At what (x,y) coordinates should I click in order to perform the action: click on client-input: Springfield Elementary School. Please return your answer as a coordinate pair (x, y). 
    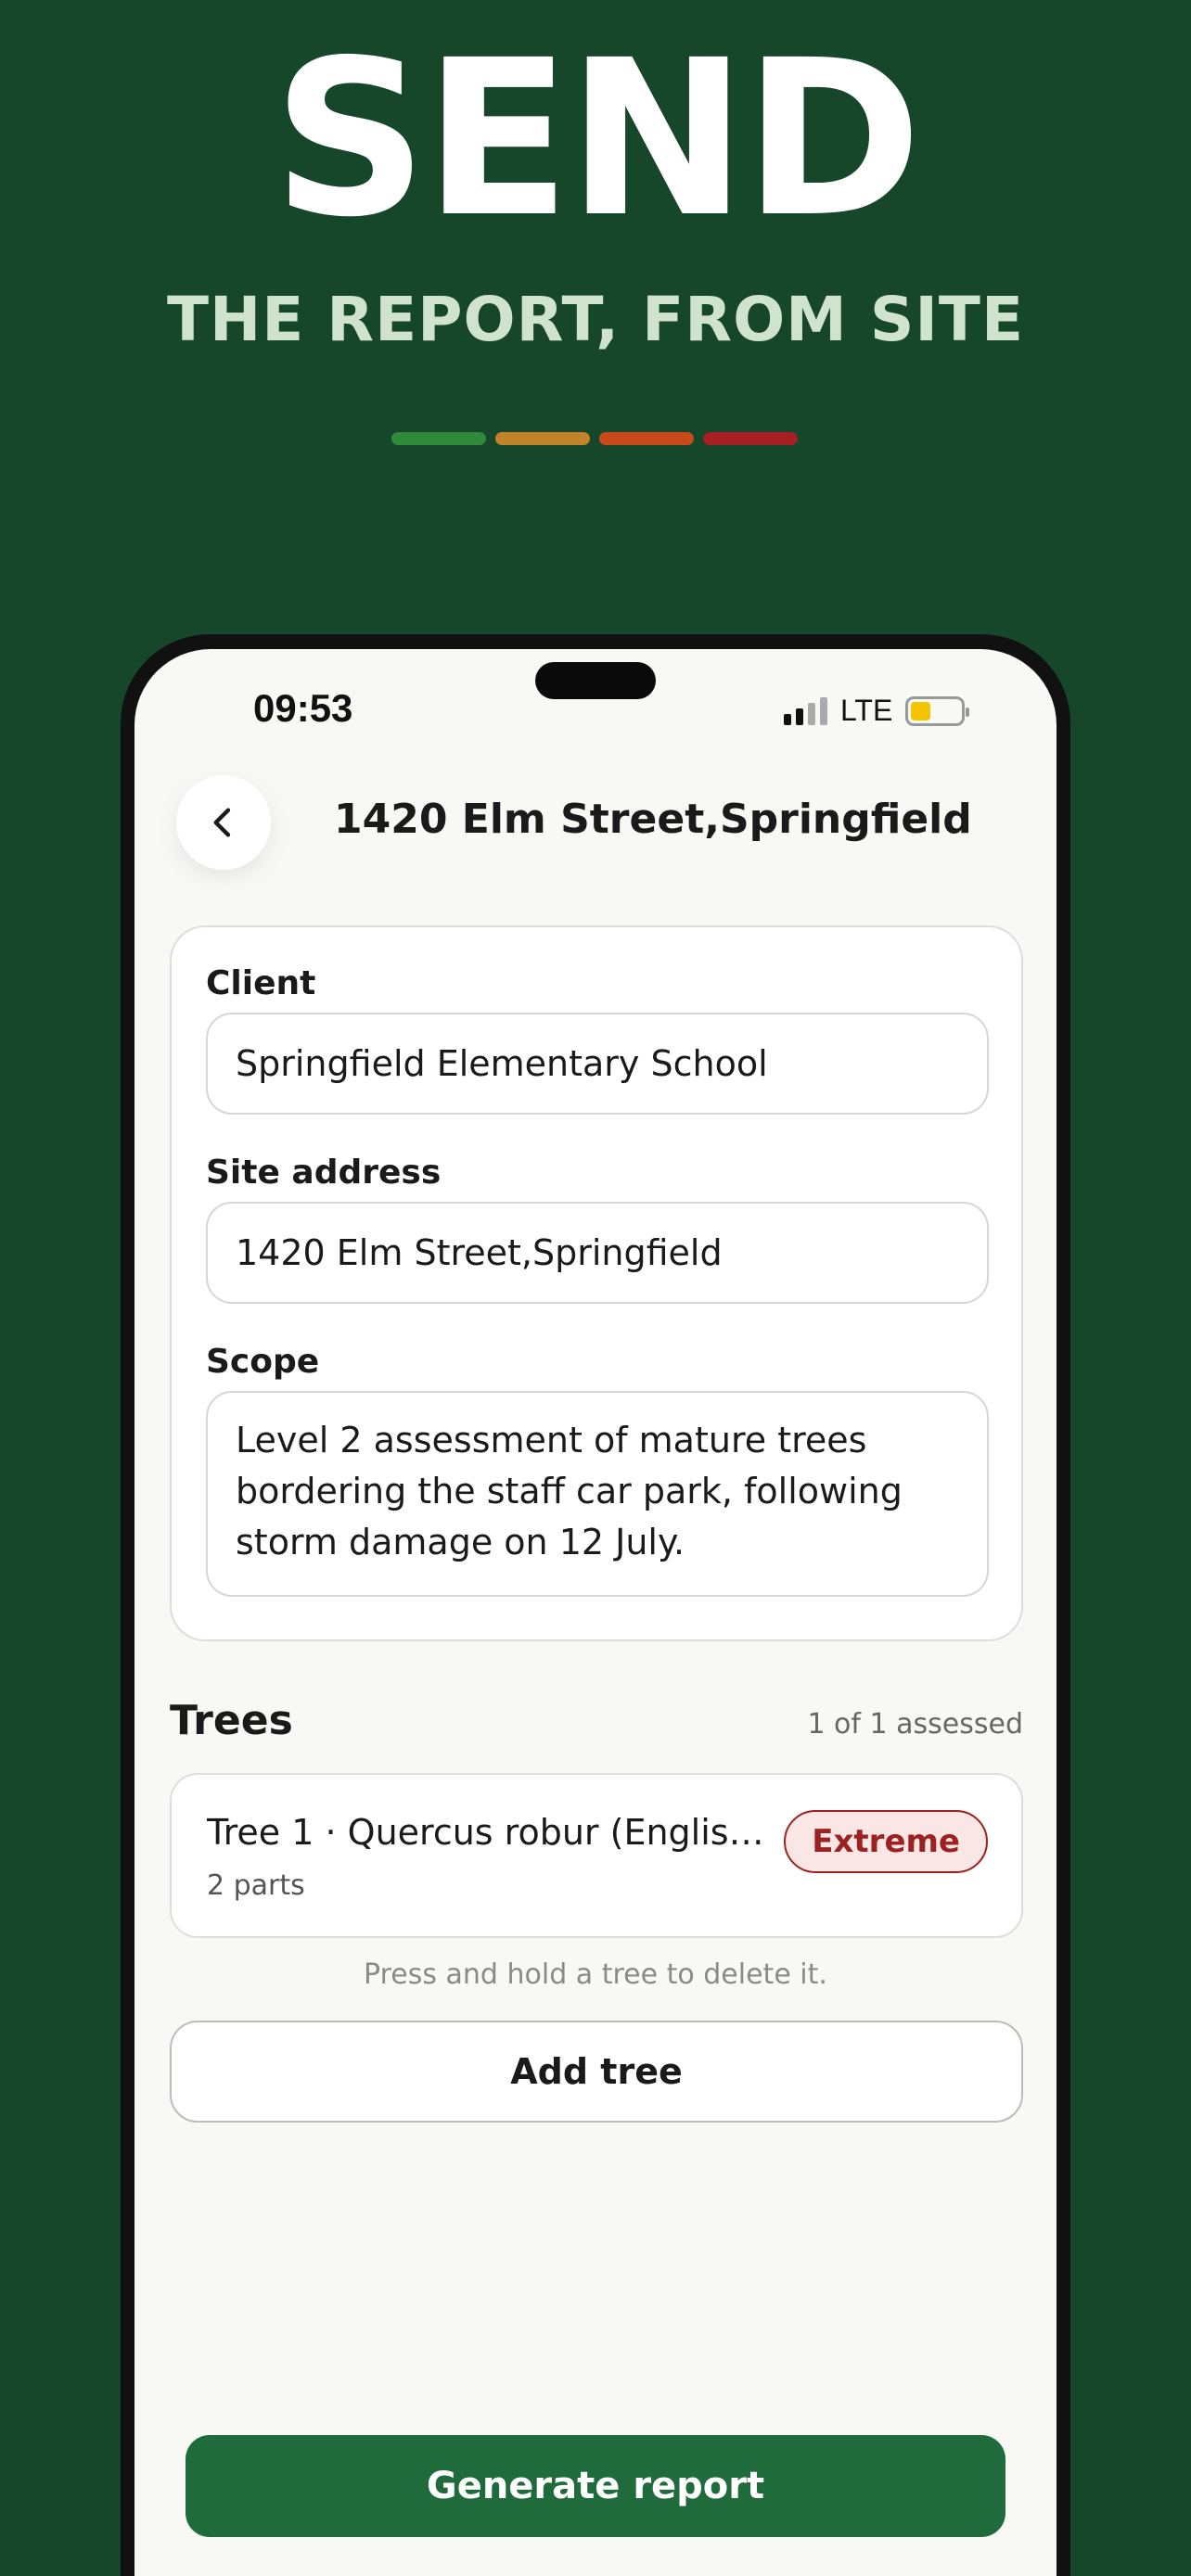
    Looking at the image, I should click on (597, 1064).